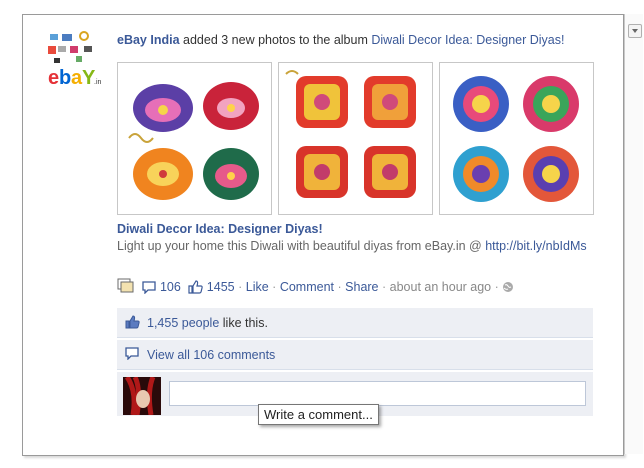 This screenshot has height=468, width=644. I want to click on app-icon, so click(126, 287).